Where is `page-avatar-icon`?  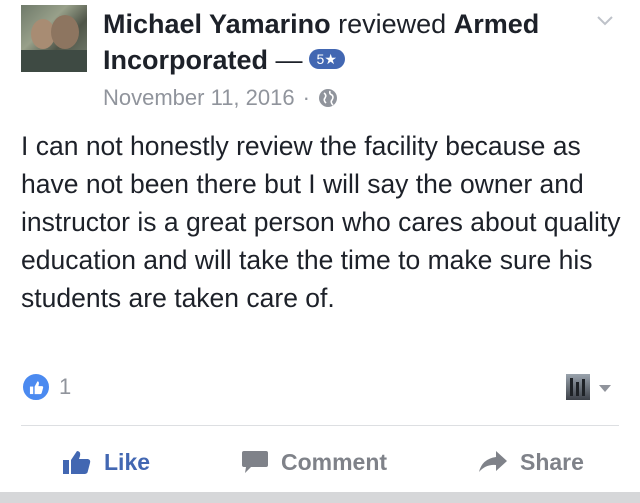
page-avatar-icon is located at coordinates (578, 387).